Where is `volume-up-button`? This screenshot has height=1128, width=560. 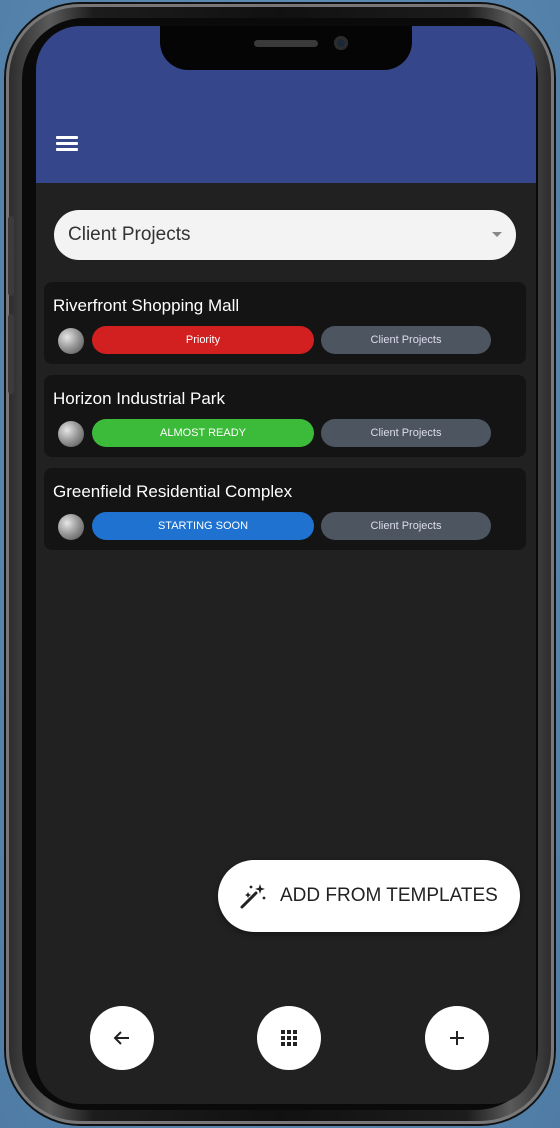
volume-up-button is located at coordinates (11, 256).